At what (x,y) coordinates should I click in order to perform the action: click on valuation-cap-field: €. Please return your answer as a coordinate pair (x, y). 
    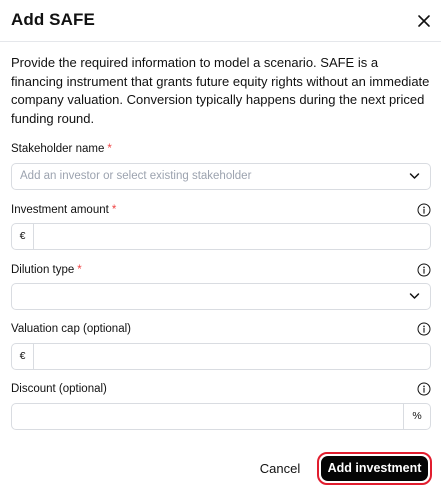
    Looking at the image, I should click on (221, 356).